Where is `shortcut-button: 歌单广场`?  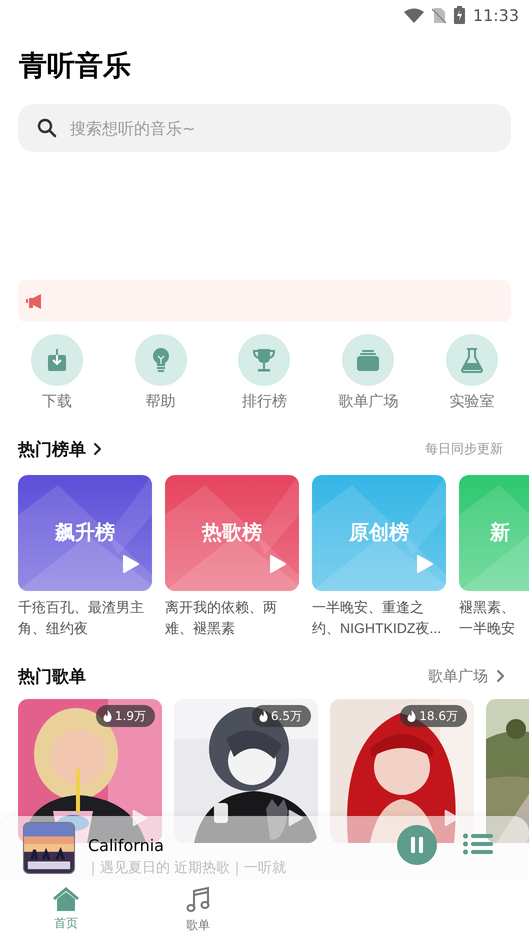
shortcut-button: 歌单广场 is located at coordinates (368, 372).